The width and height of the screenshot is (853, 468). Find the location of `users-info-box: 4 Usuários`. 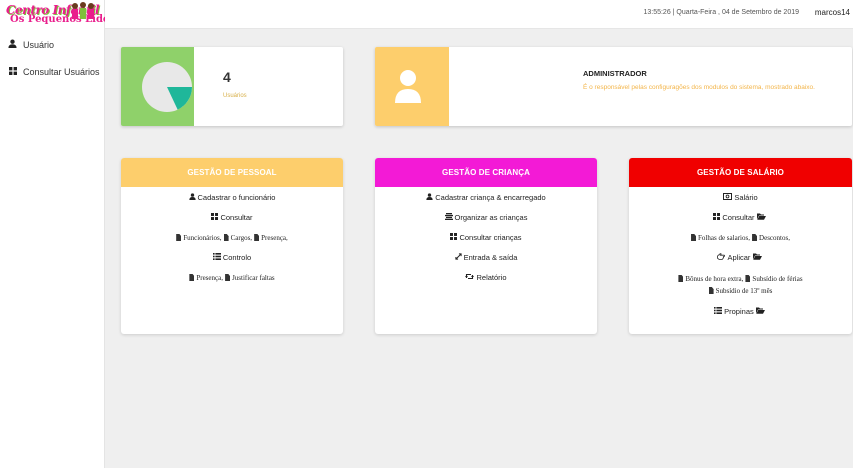

users-info-box: 4 Usuários is located at coordinates (232, 86).